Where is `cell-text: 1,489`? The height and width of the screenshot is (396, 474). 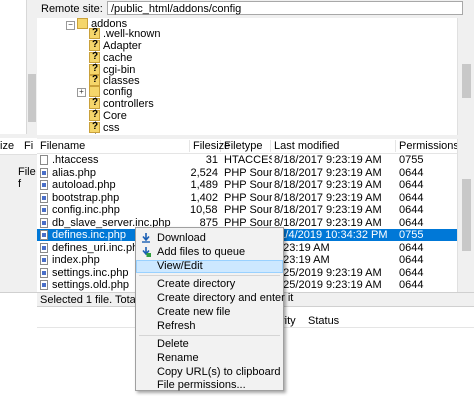 cell-text: 1,489 is located at coordinates (204, 185).